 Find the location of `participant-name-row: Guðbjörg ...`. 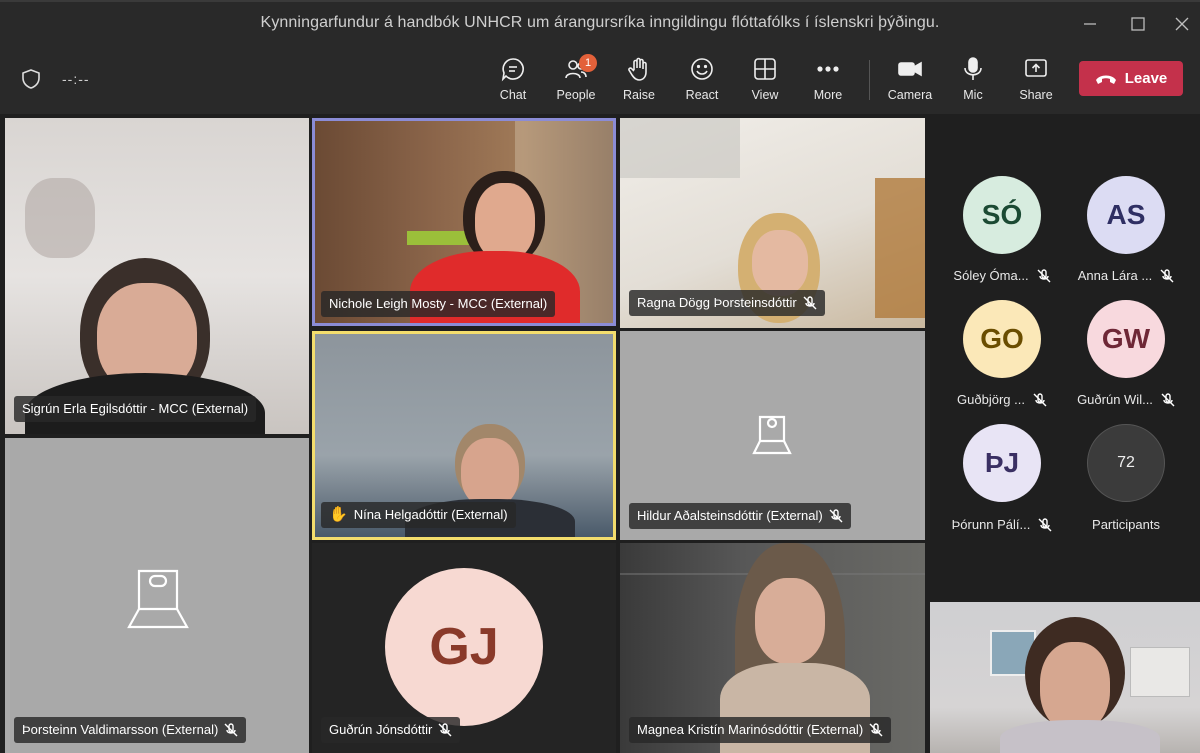

participant-name-row: Guðbjörg ... is located at coordinates (1002, 399).